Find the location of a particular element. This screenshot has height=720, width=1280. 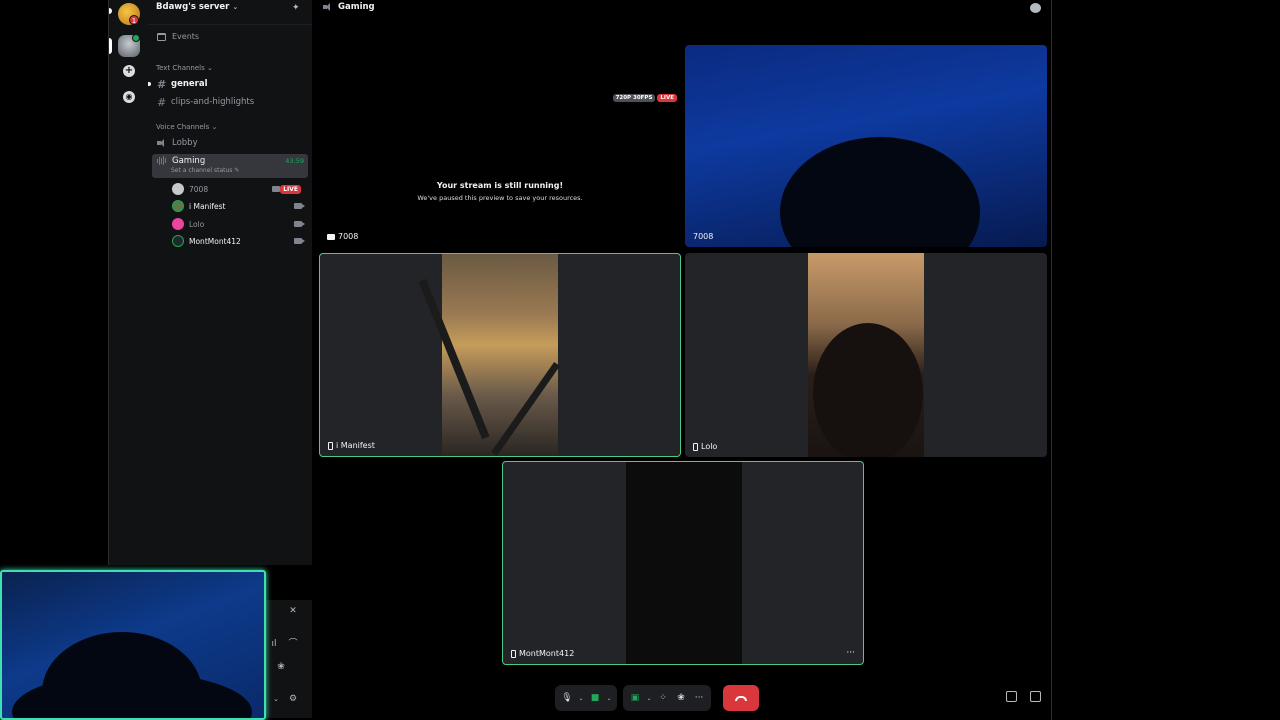

channel-clips-and-highlights: # clips-and-highlights is located at coordinates (230, 102).